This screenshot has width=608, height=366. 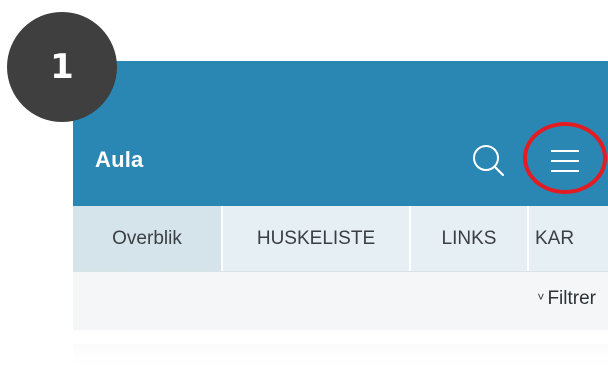 I want to click on search-button, so click(x=489, y=161).